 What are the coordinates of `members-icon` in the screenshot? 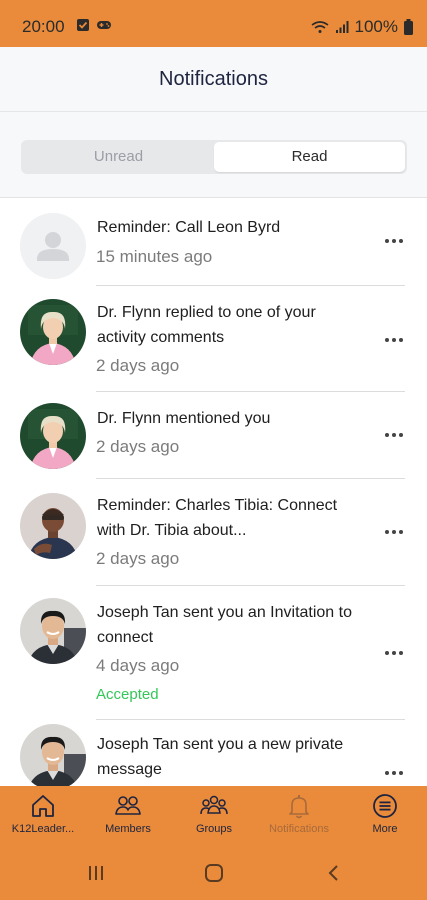 It's located at (128, 805).